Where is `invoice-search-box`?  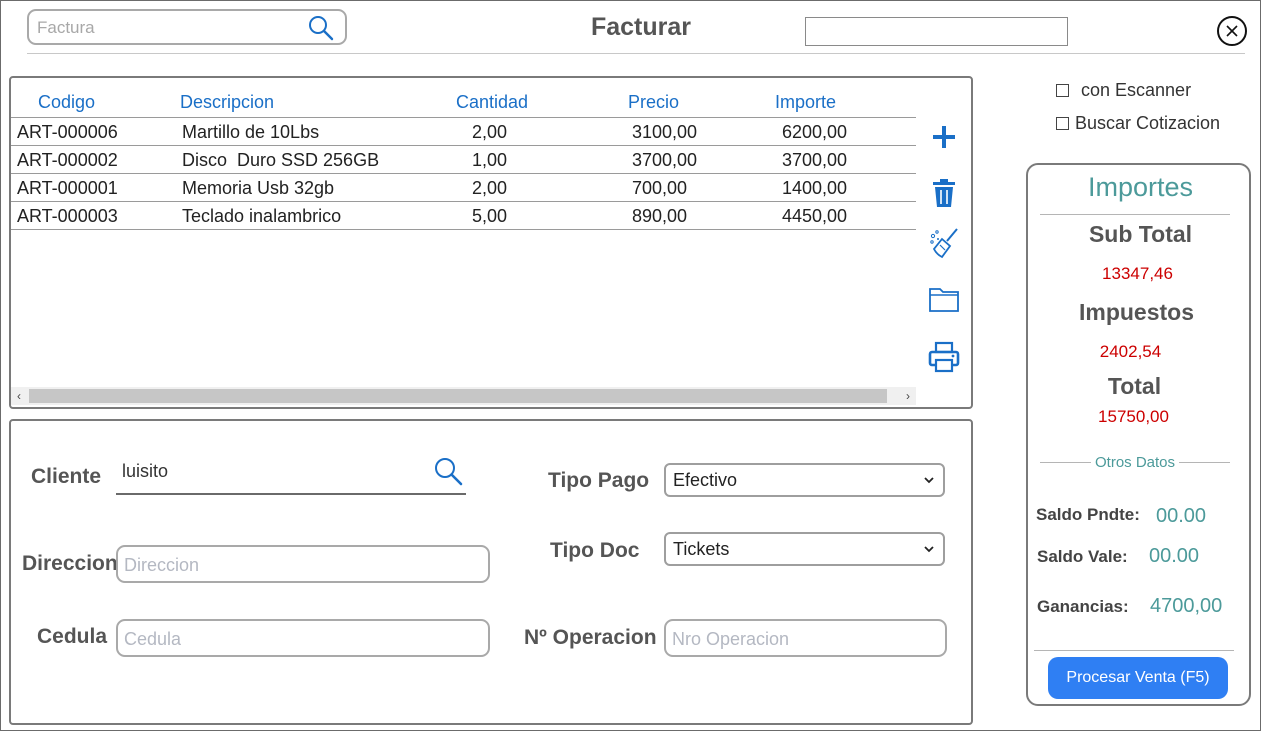
invoice-search-box is located at coordinates (187, 27).